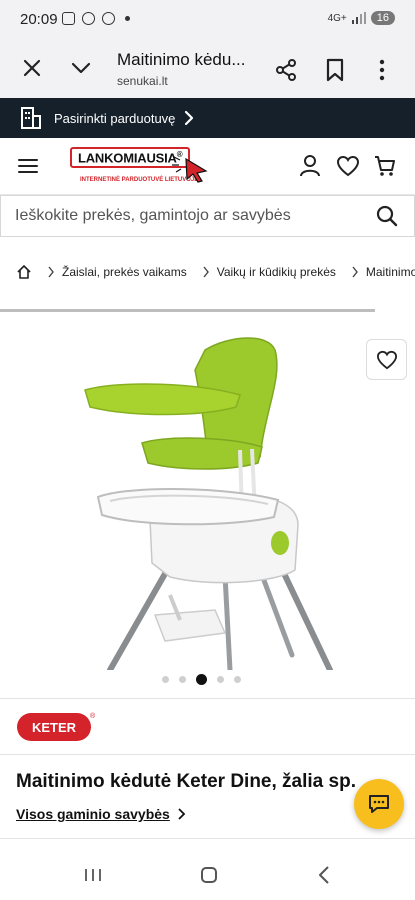 The image size is (415, 900). I want to click on user-icon, so click(310, 166).